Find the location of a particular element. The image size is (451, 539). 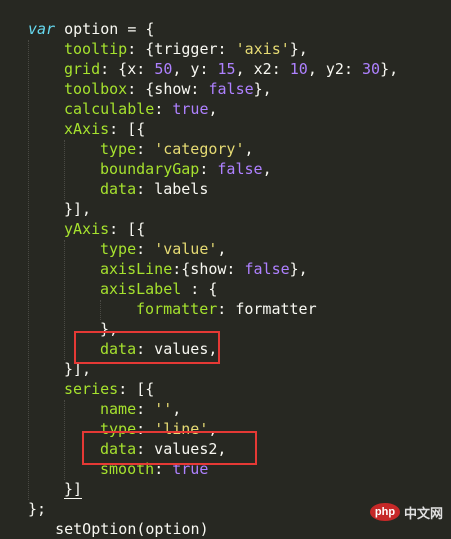

code-line: boundaryGap: false, is located at coordinates (186, 169).